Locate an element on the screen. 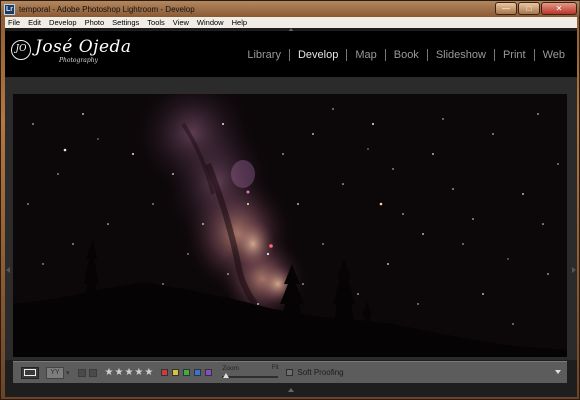 Image resolution: width=580 pixels, height=400 pixels. menu-help: Help is located at coordinates (239, 22).